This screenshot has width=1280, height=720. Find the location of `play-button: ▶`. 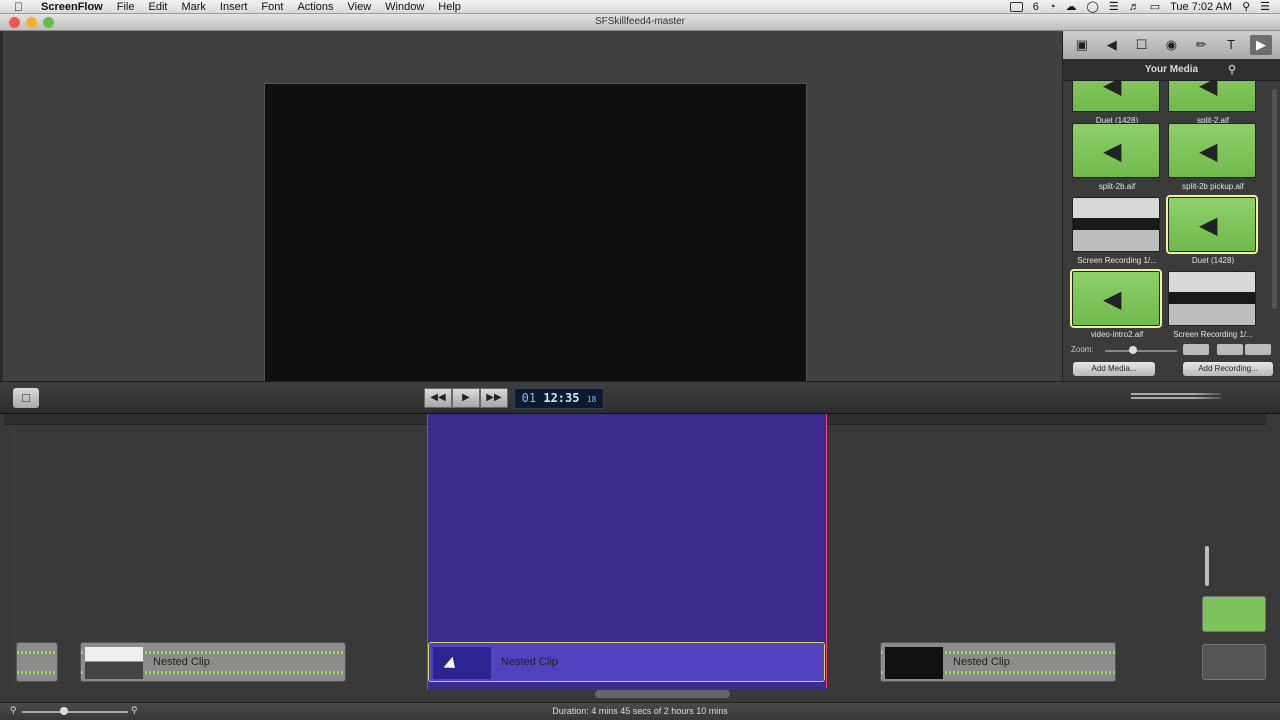

play-button: ▶ is located at coordinates (466, 398).